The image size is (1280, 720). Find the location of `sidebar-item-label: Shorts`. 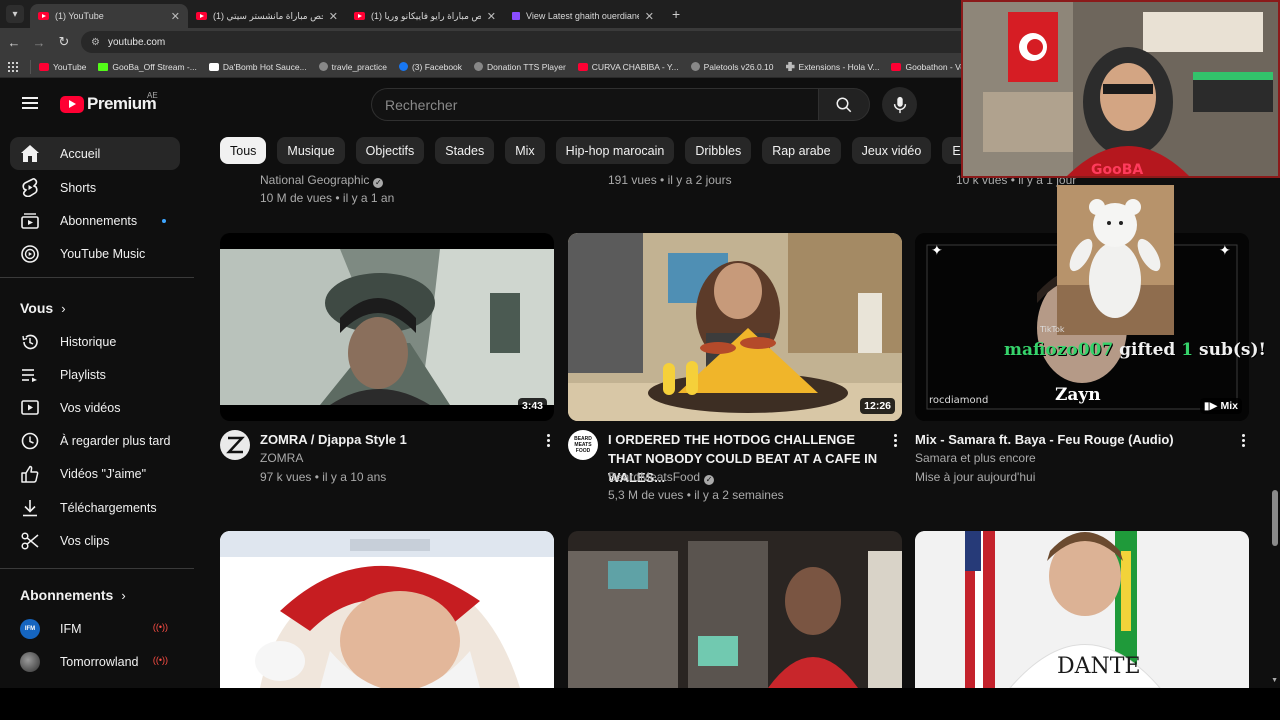

sidebar-item-label: Shorts is located at coordinates (78, 187).